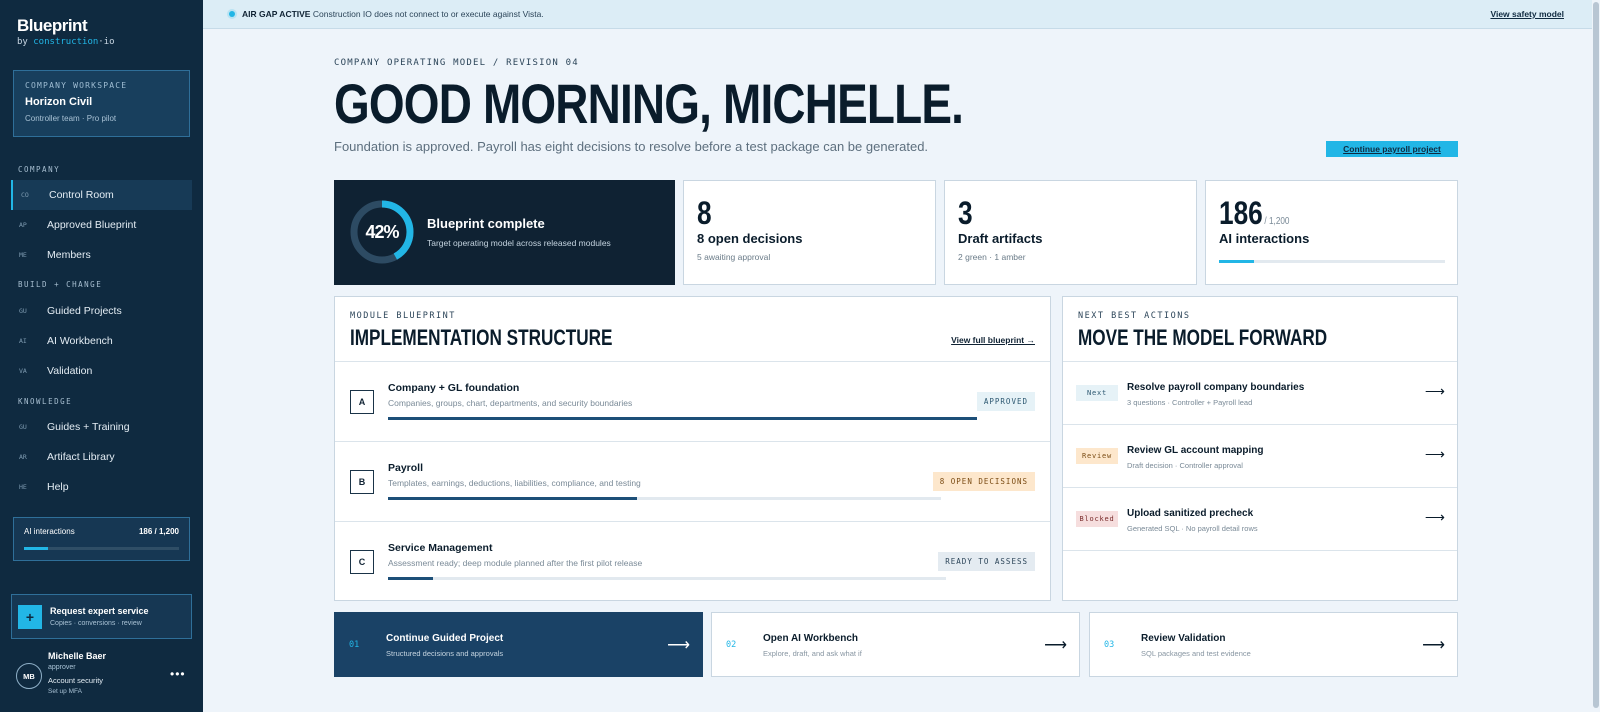 The image size is (1600, 712). What do you see at coordinates (81, 457) in the screenshot?
I see `sidebar-item-label: Artifact Library` at bounding box center [81, 457].